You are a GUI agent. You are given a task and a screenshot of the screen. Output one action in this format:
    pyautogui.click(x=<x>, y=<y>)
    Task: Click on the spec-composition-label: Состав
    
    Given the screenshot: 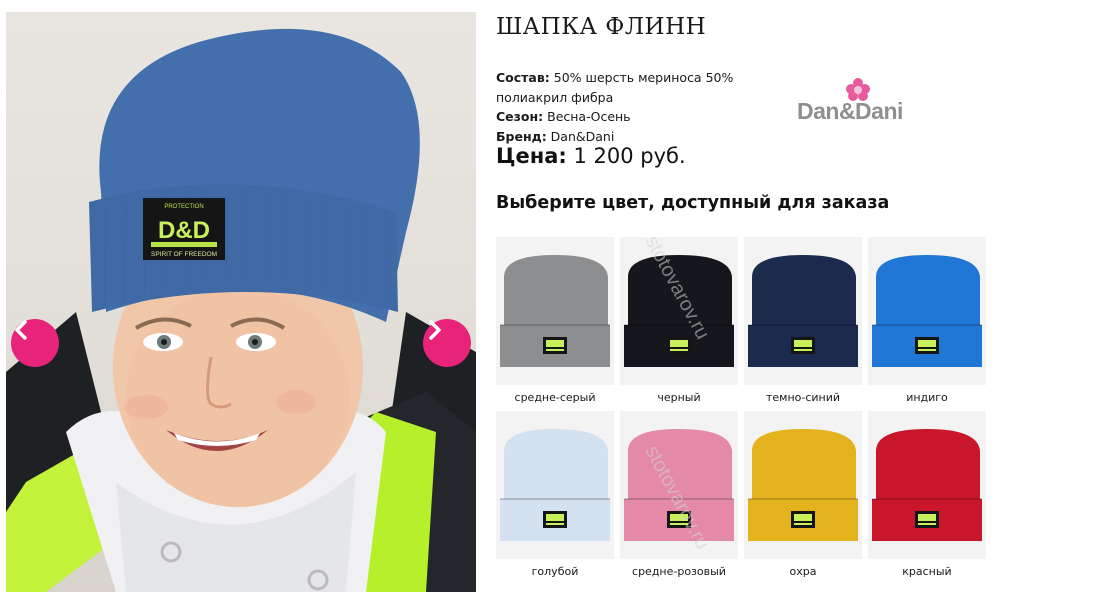 What is the action you would take?
    pyautogui.click(x=520, y=77)
    